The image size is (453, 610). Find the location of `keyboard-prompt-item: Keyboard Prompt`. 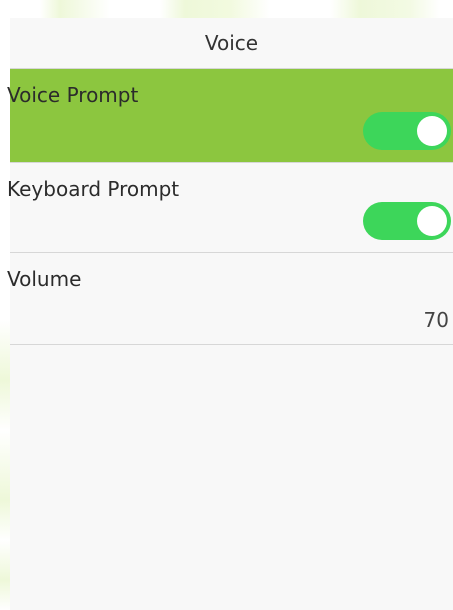

keyboard-prompt-item: Keyboard Prompt is located at coordinates (230, 208).